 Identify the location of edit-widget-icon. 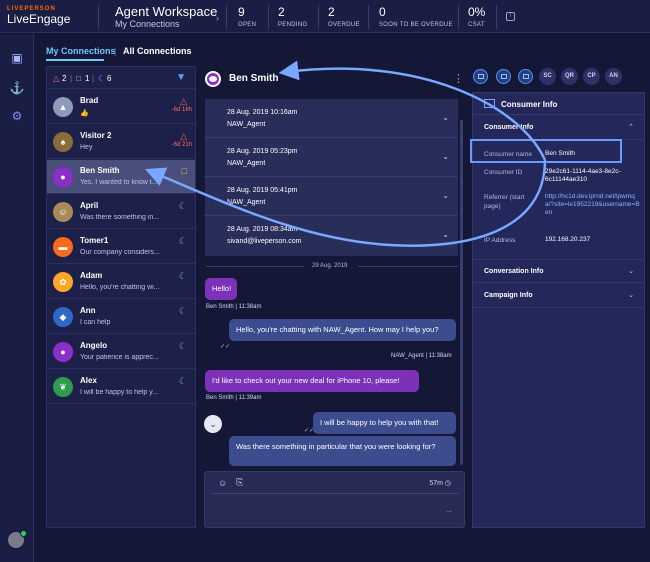
(525, 76).